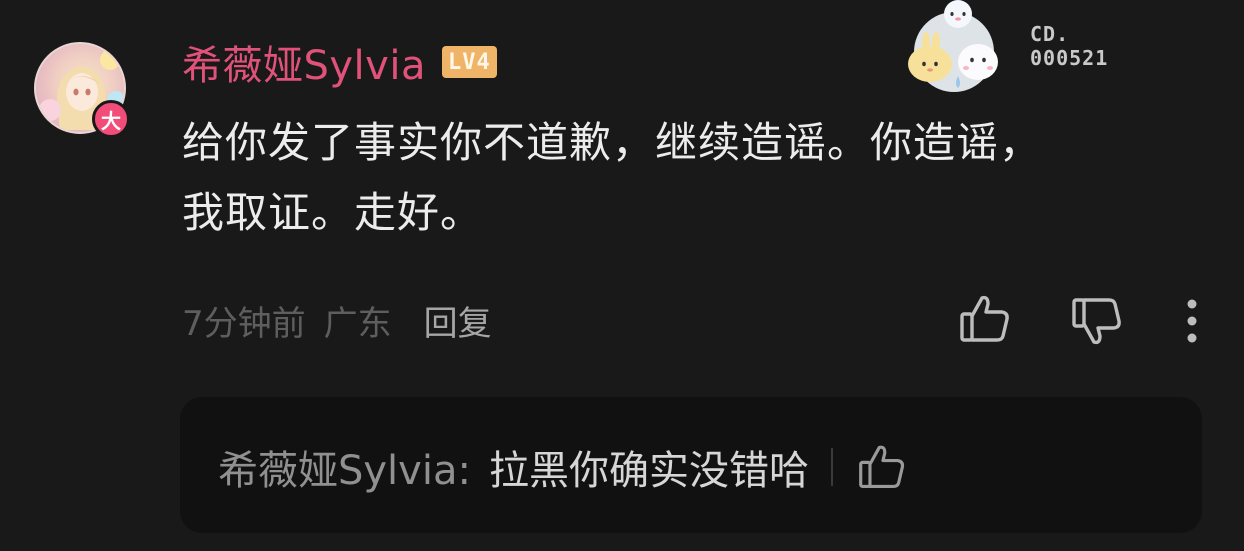 This screenshot has width=1244, height=551. I want to click on comment-time: 7分钟前, so click(244, 323).